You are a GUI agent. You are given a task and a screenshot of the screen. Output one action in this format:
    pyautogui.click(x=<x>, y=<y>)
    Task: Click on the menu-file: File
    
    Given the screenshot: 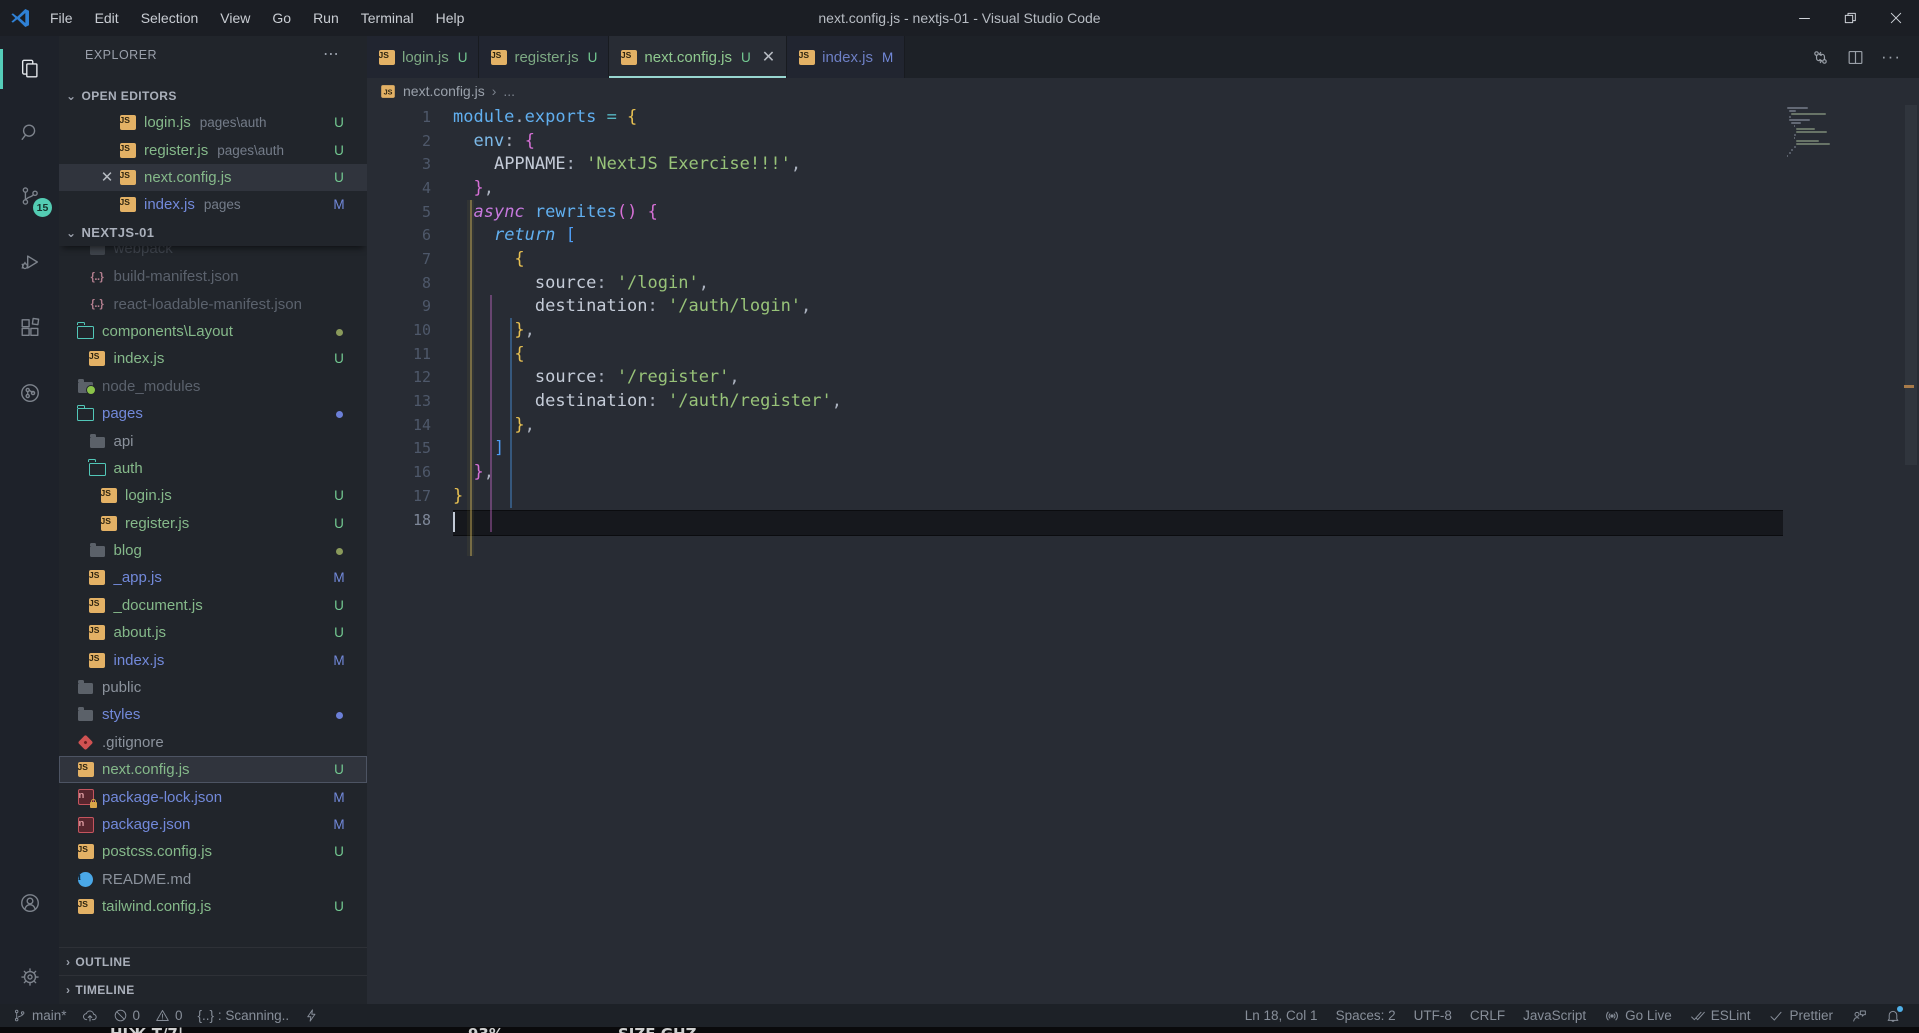 What is the action you would take?
    pyautogui.click(x=61, y=18)
    